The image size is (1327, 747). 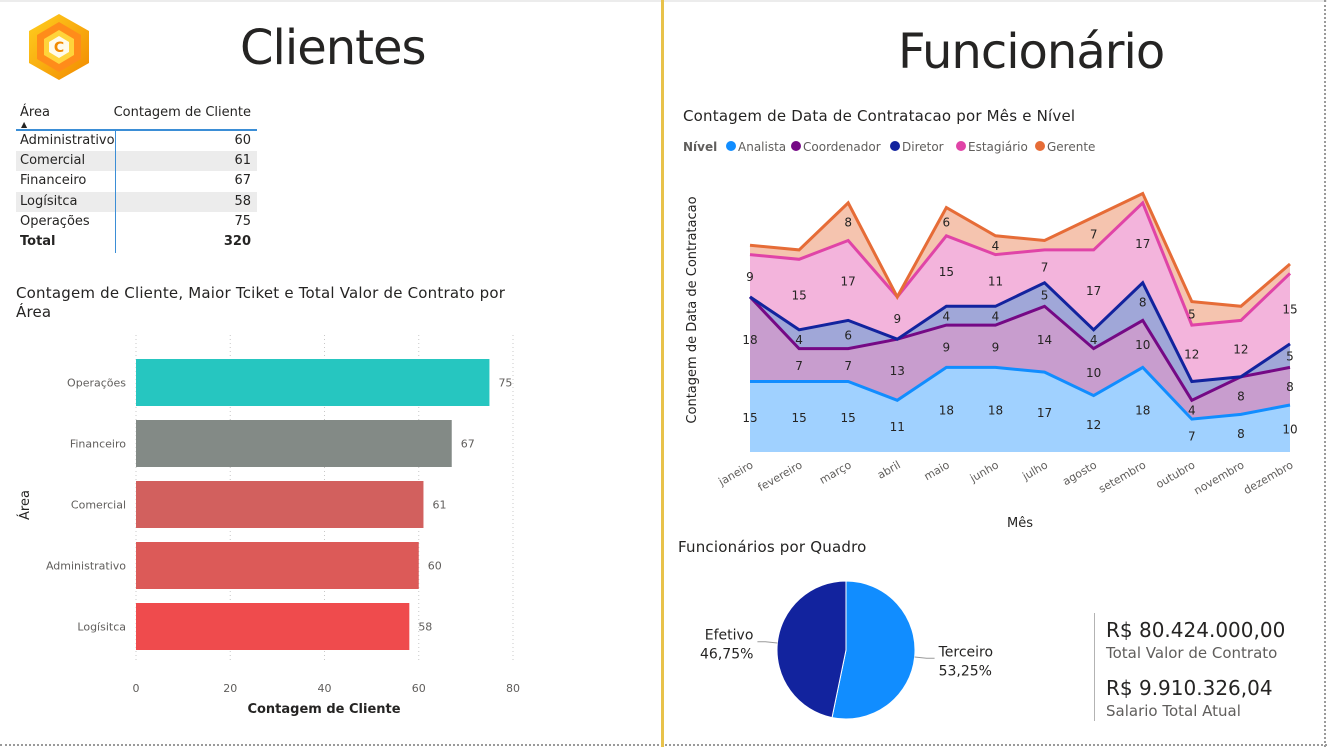 What do you see at coordinates (897, 371) in the screenshot?
I see `data-label: 13` at bounding box center [897, 371].